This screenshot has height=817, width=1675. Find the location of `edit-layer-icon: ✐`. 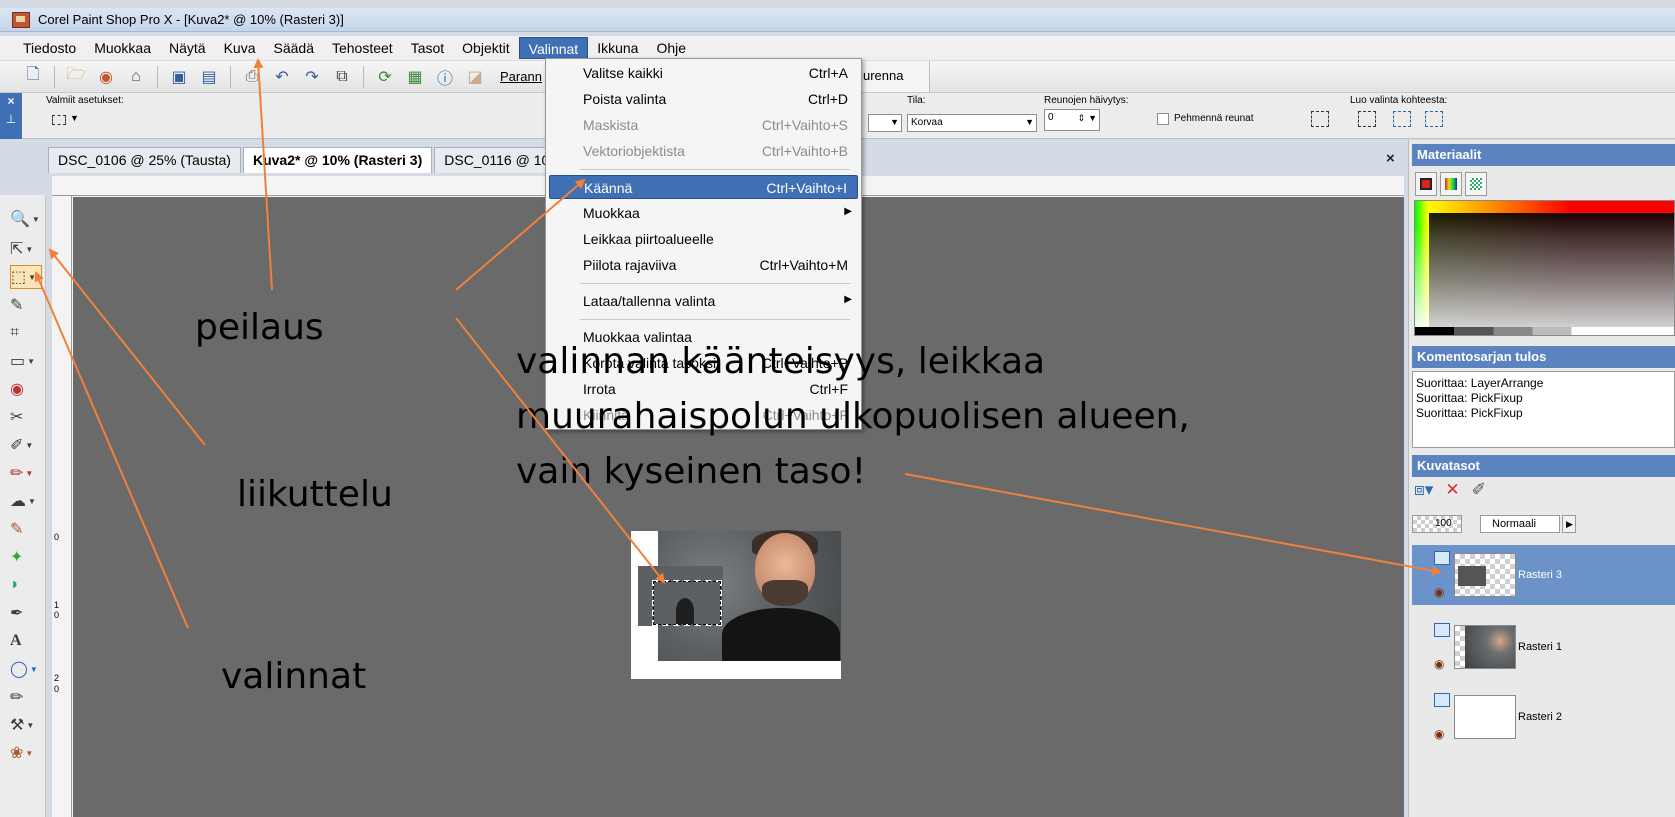

edit-layer-icon: ✐ is located at coordinates (1479, 490).